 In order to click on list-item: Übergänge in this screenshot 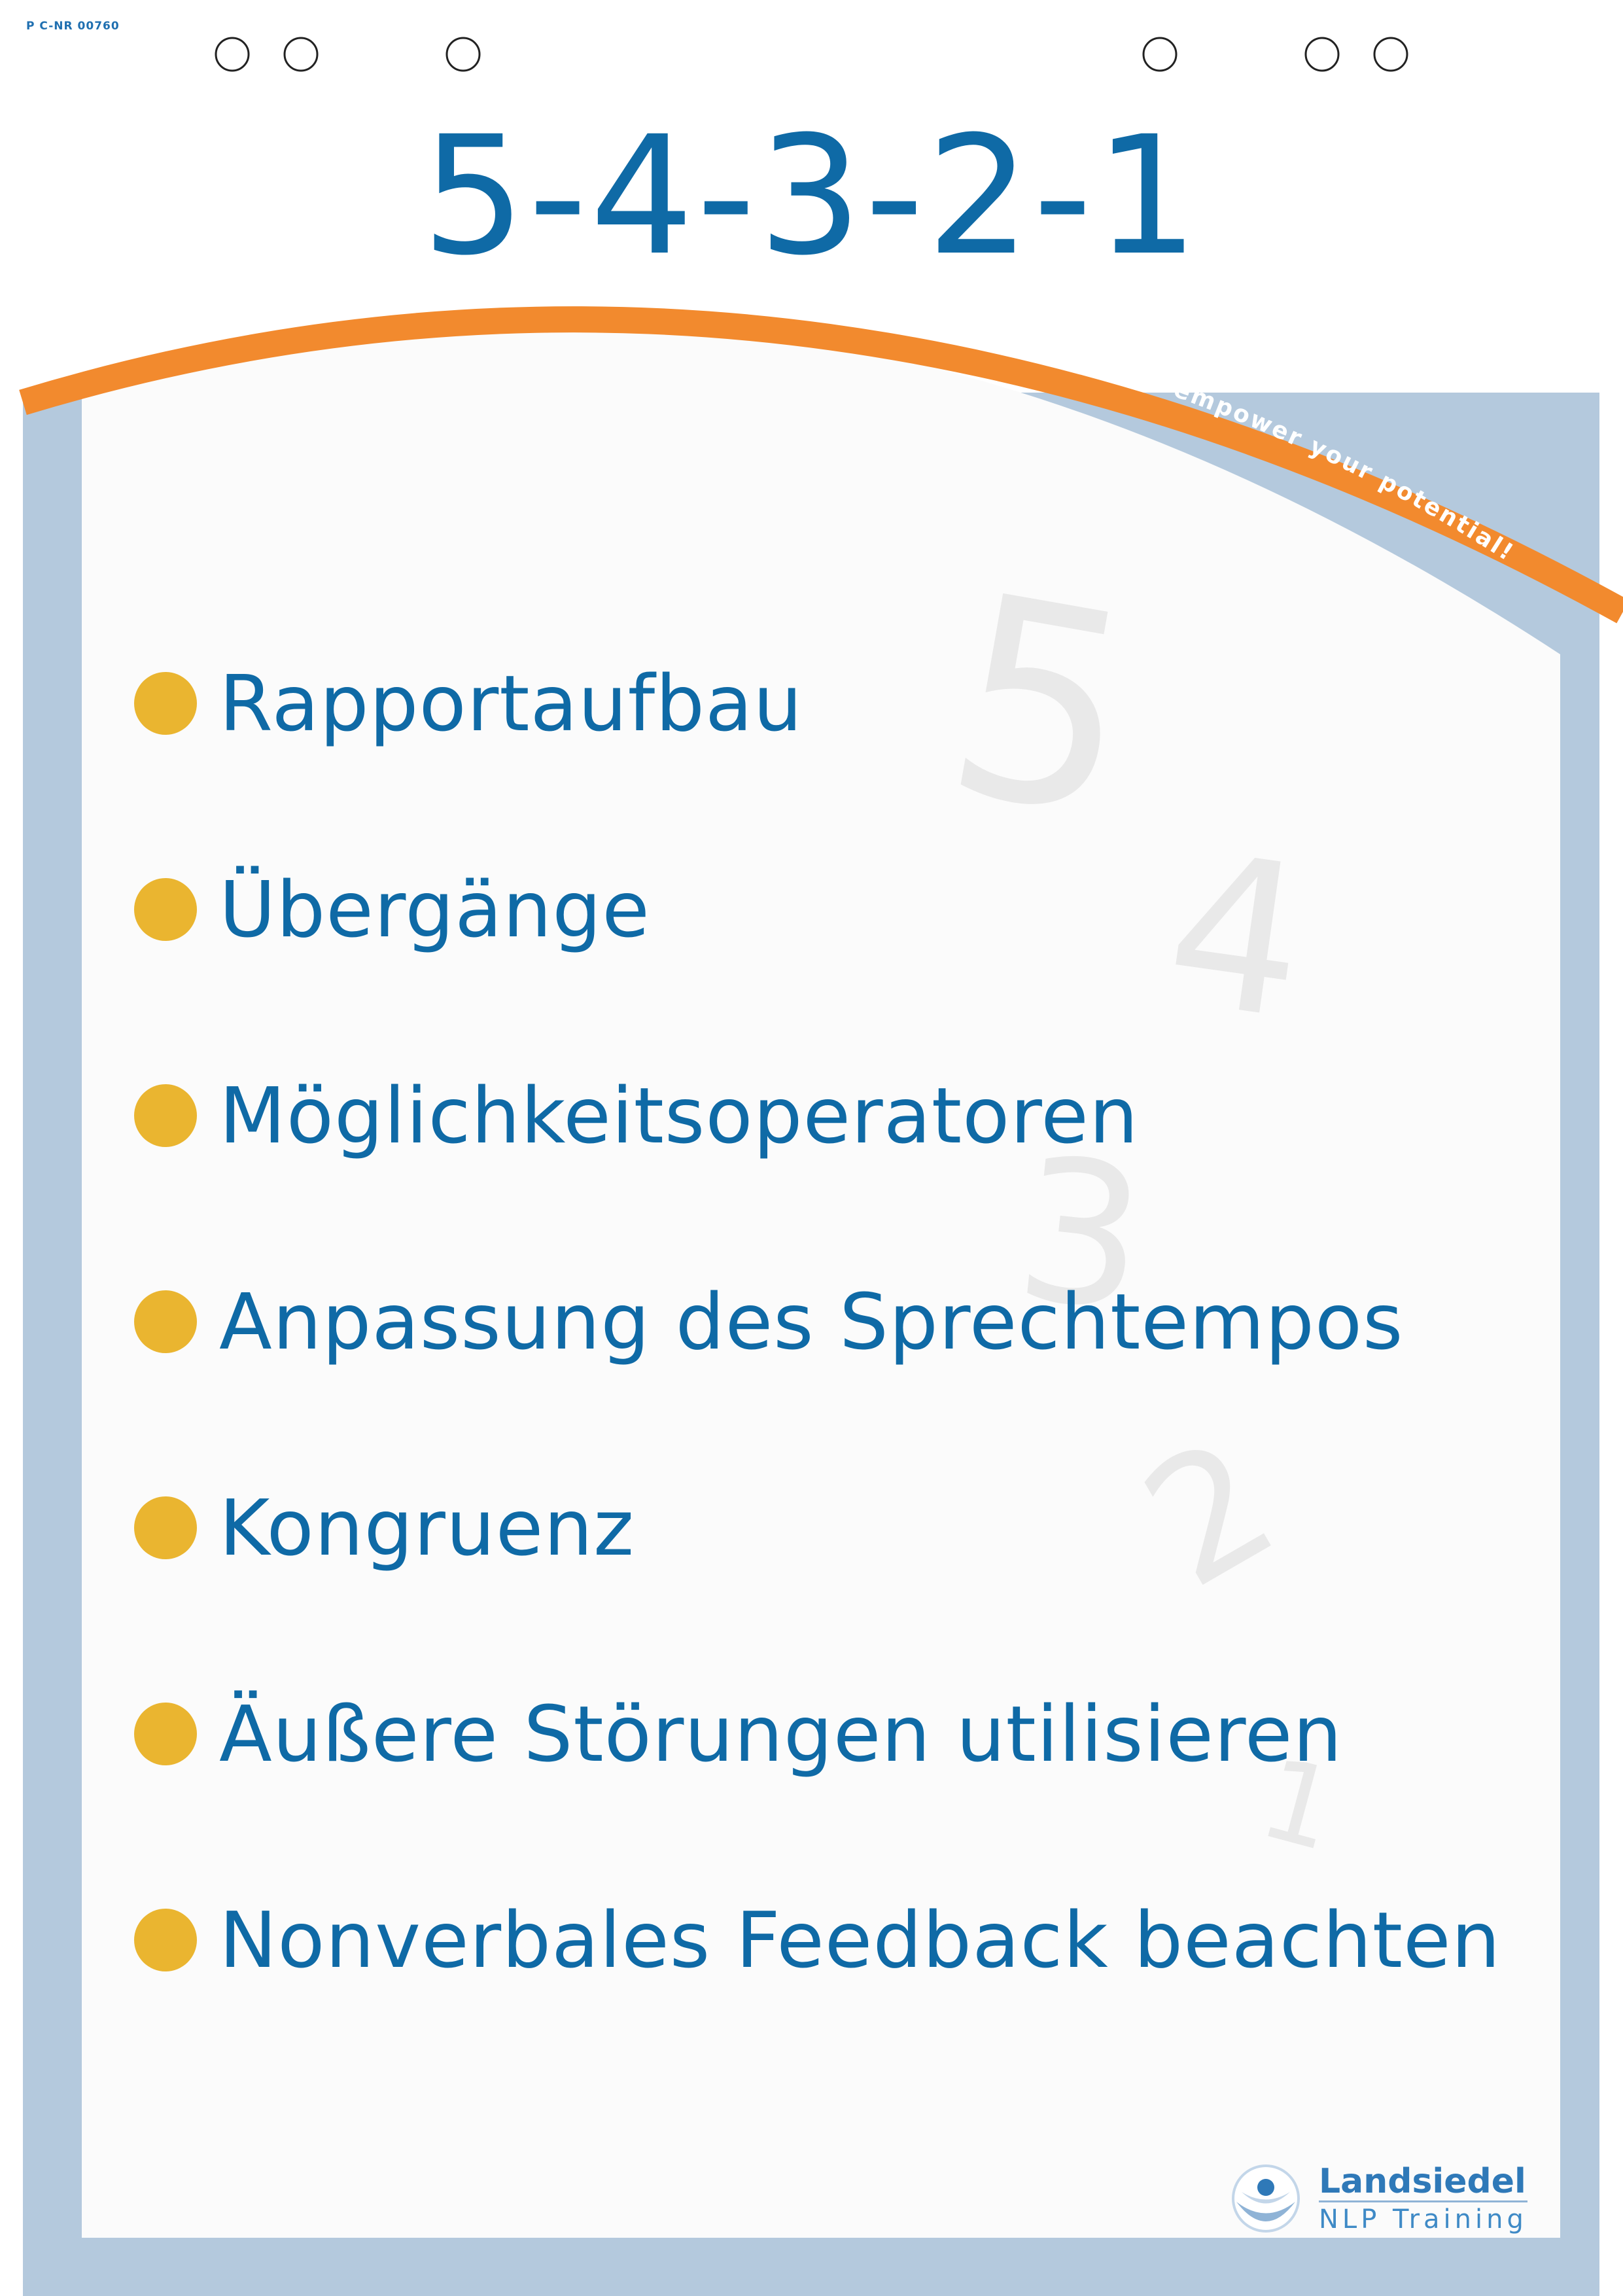, I will do `click(392, 910)`.